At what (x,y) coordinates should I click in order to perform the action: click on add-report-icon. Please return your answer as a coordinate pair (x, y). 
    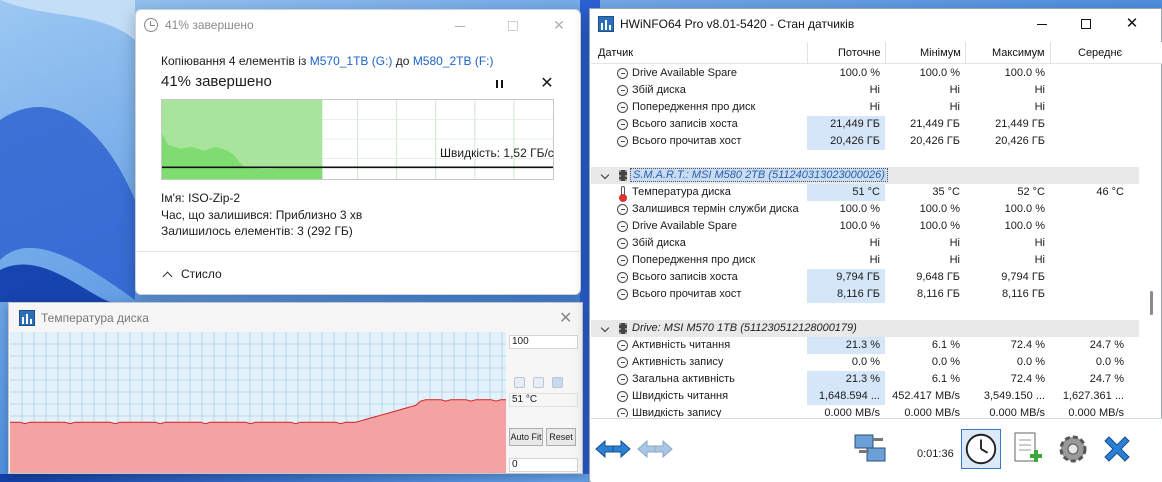
    Looking at the image, I should click on (1027, 449).